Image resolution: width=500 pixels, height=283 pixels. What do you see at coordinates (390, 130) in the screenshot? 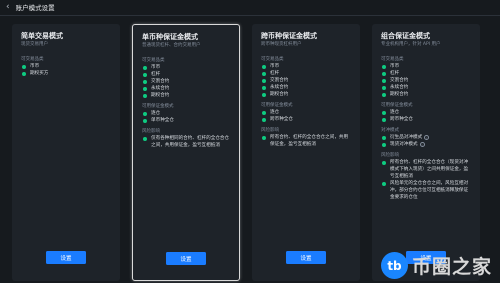
I see `section-label: 对冲模式` at bounding box center [390, 130].